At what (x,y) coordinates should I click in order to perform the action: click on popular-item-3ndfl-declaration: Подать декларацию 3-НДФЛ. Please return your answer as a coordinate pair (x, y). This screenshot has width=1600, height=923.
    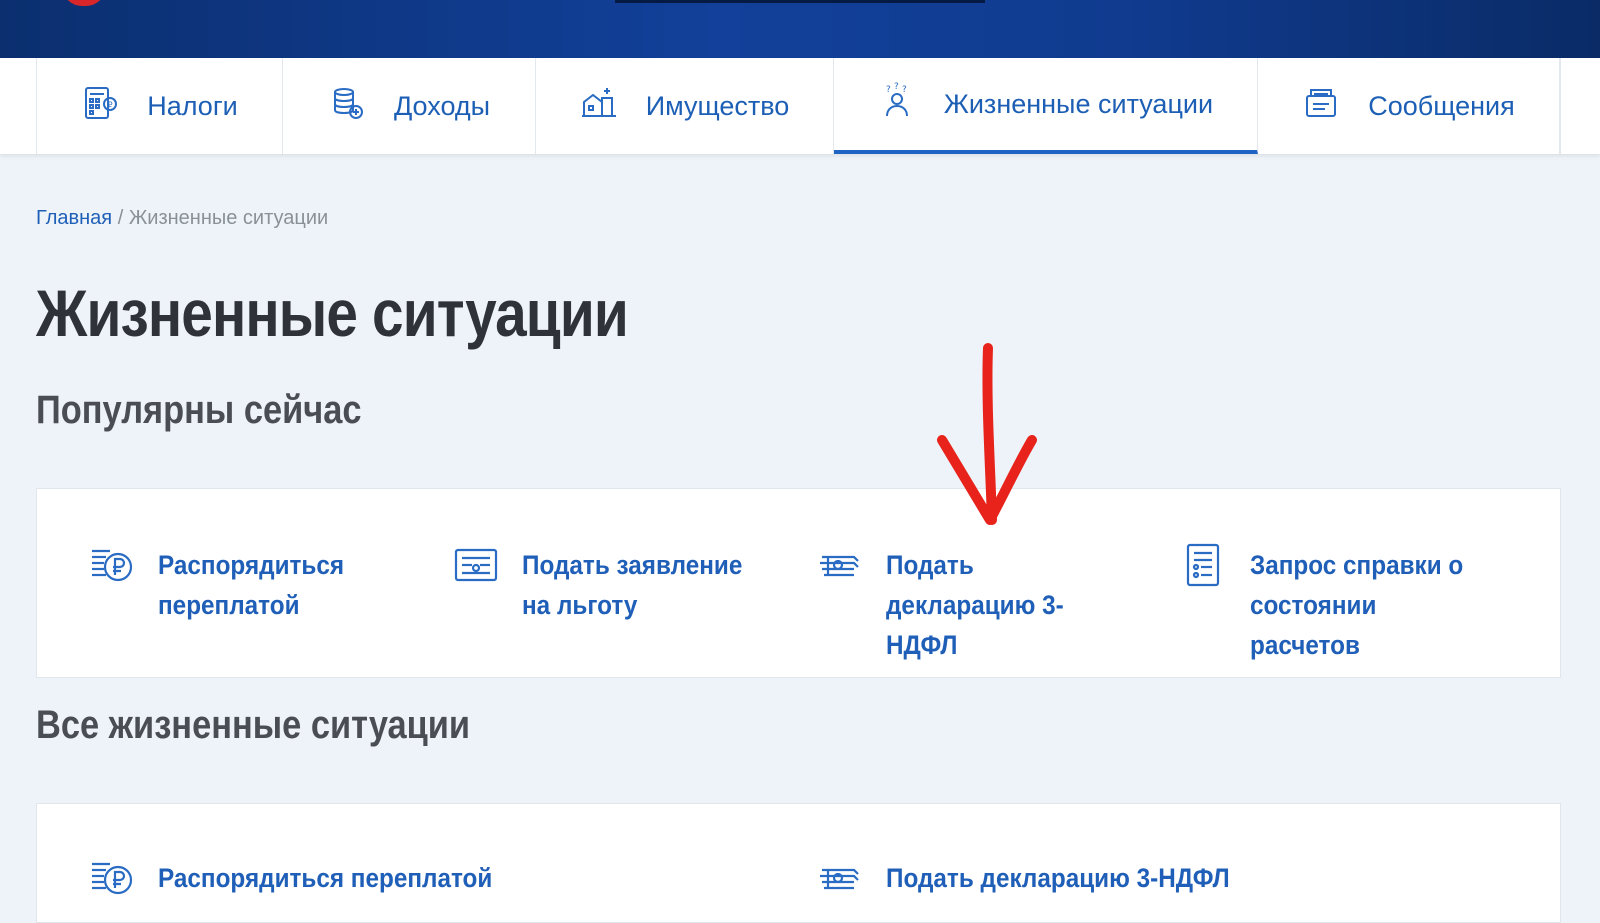
    Looking at the image, I should click on (983, 605).